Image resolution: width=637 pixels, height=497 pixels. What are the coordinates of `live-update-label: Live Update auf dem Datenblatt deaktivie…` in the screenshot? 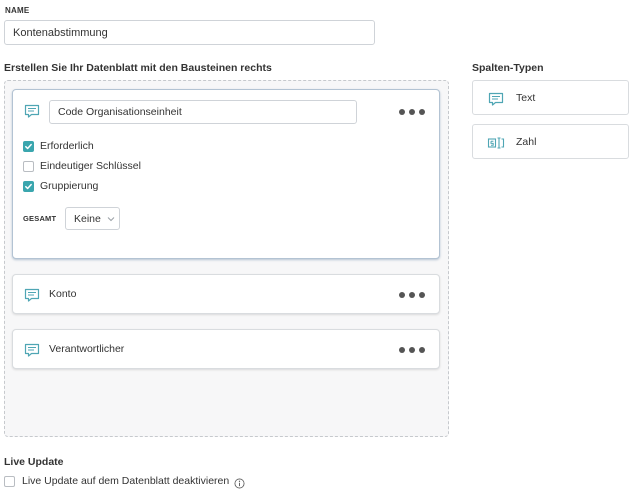 It's located at (126, 481).